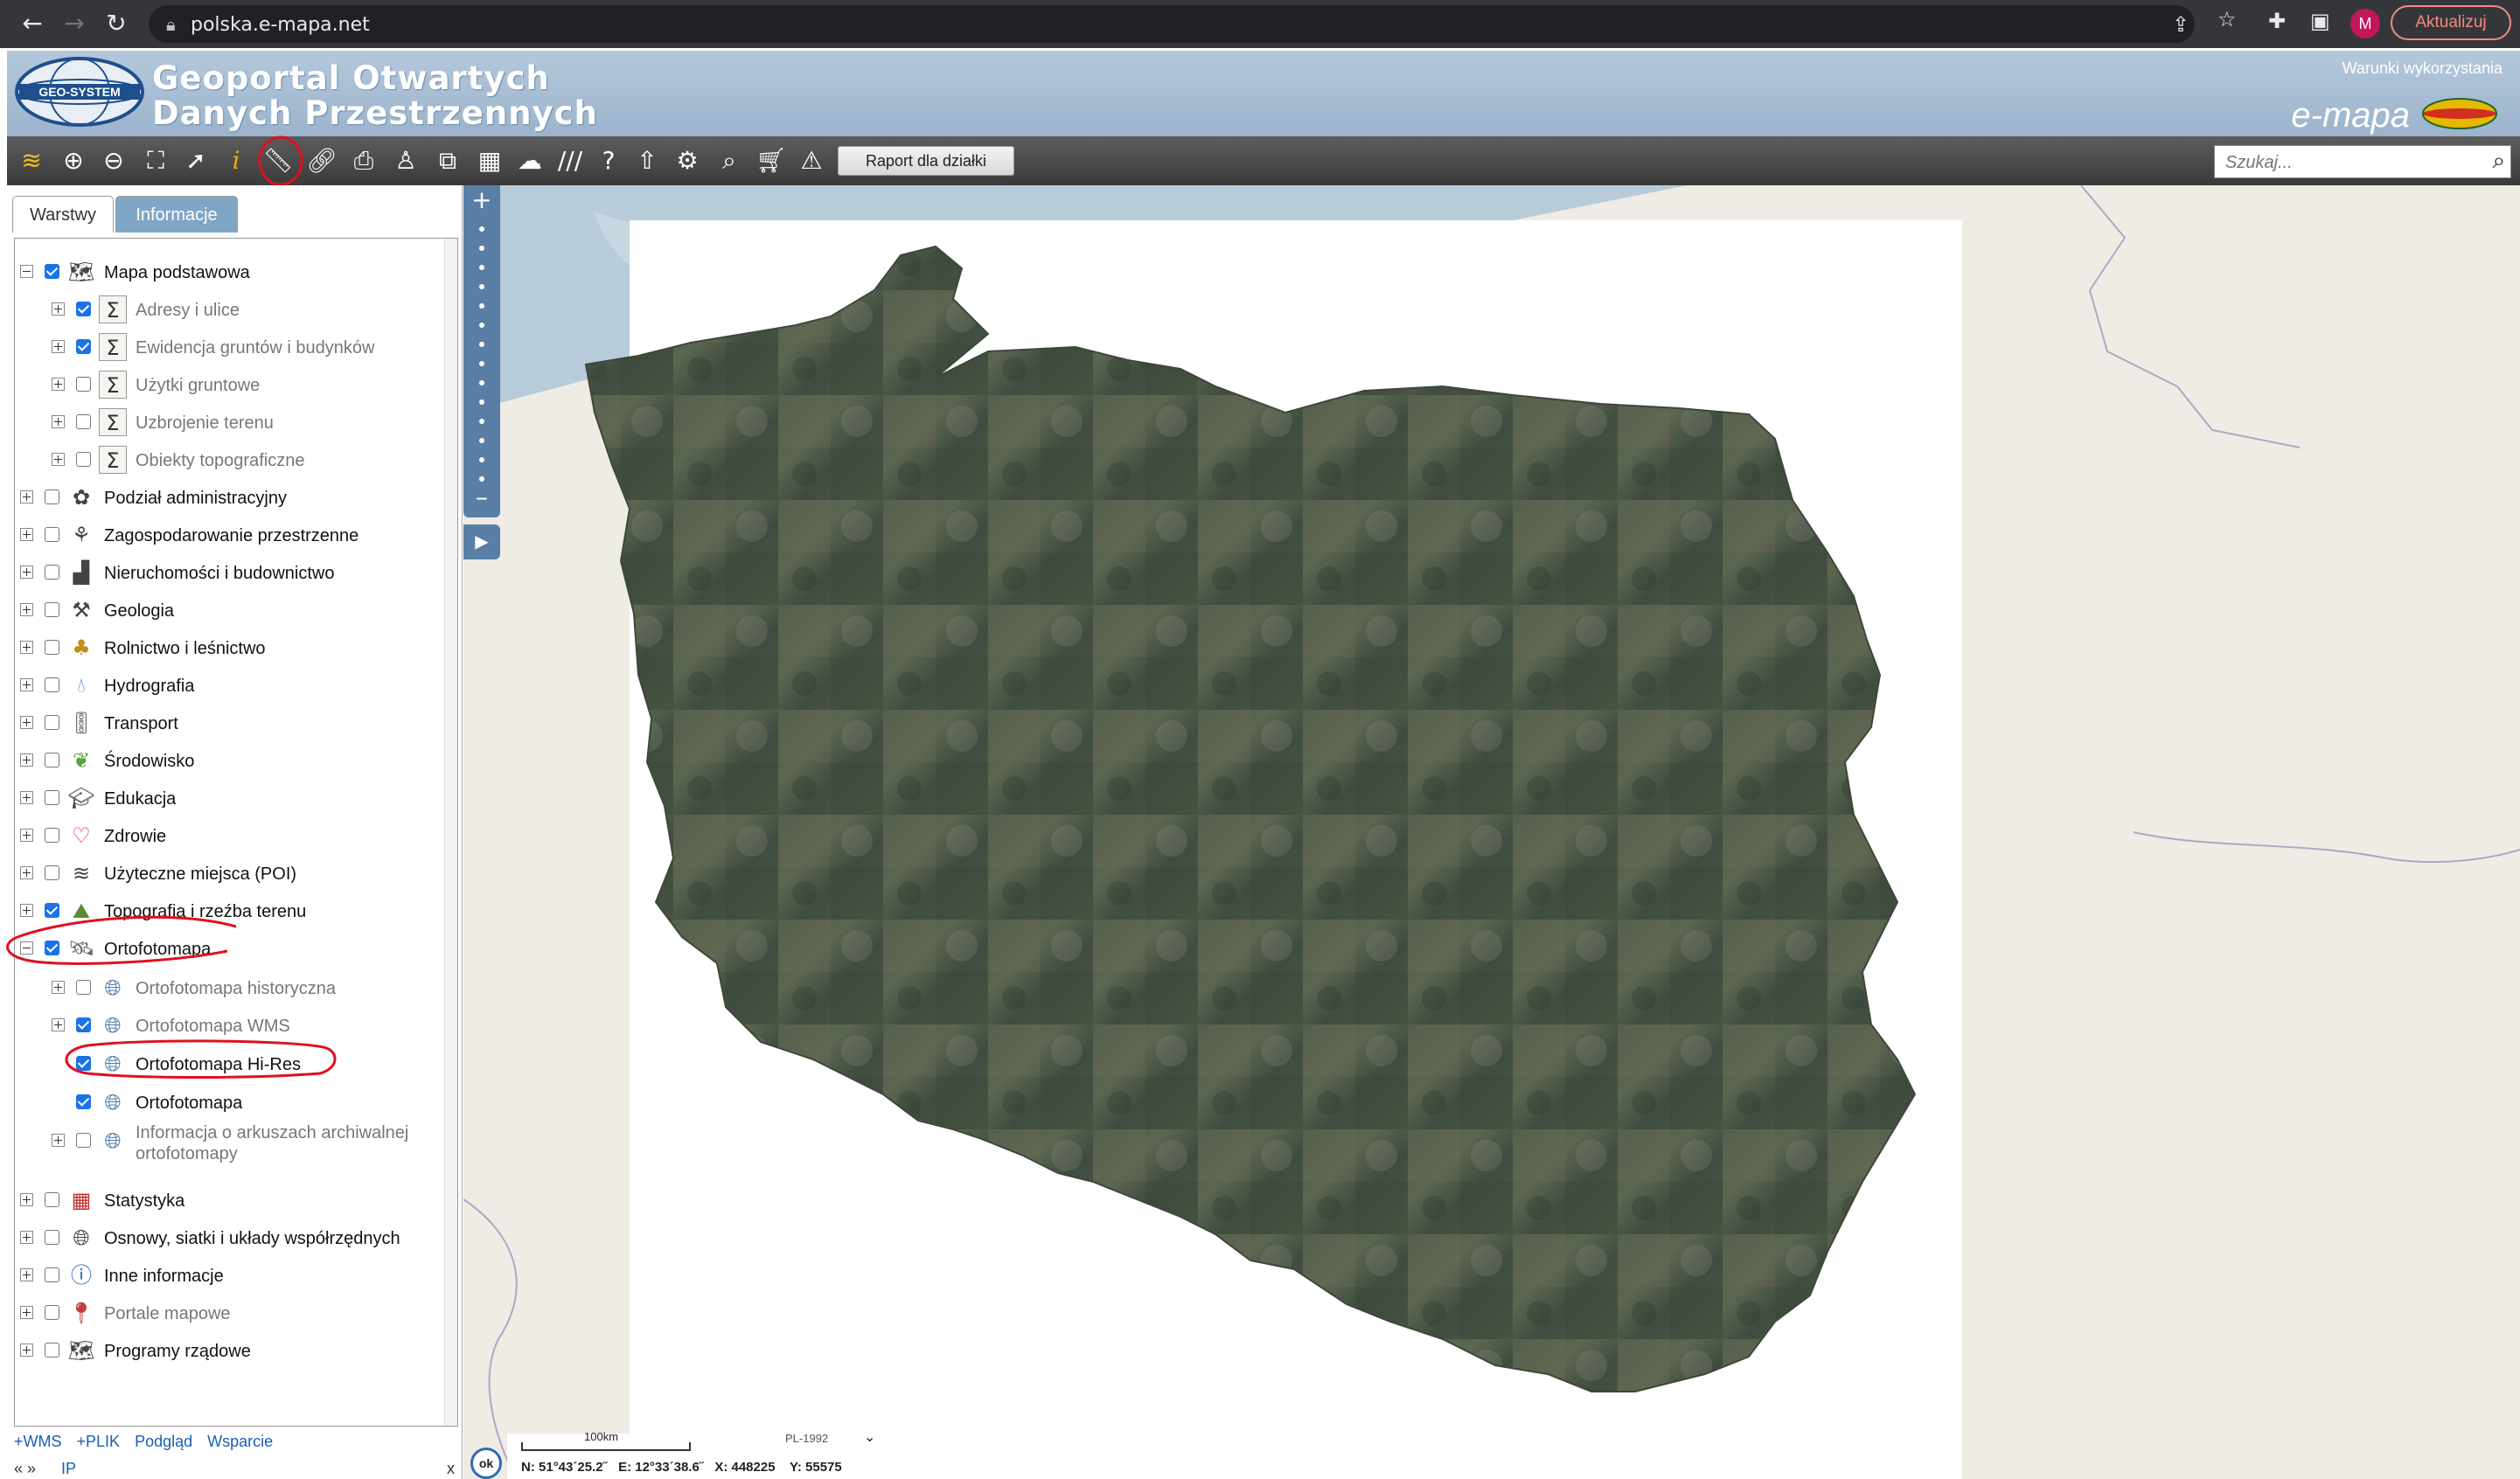  I want to click on layer-row: ⚘ Zagospodarowanie przestrzenne, so click(233, 535).